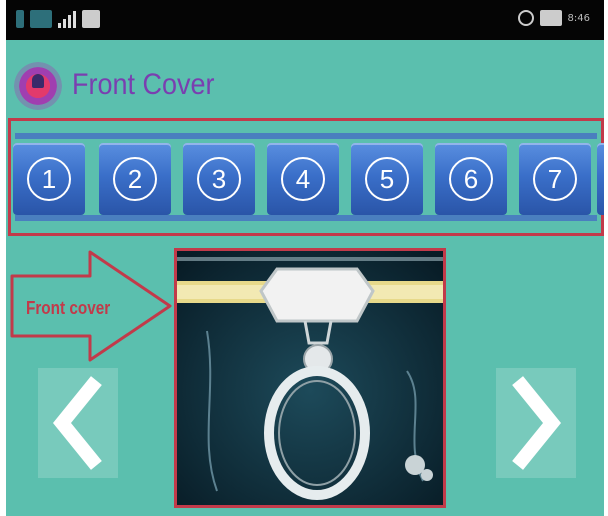 The height and width of the screenshot is (516, 608). I want to click on page-number: 5, so click(387, 179).